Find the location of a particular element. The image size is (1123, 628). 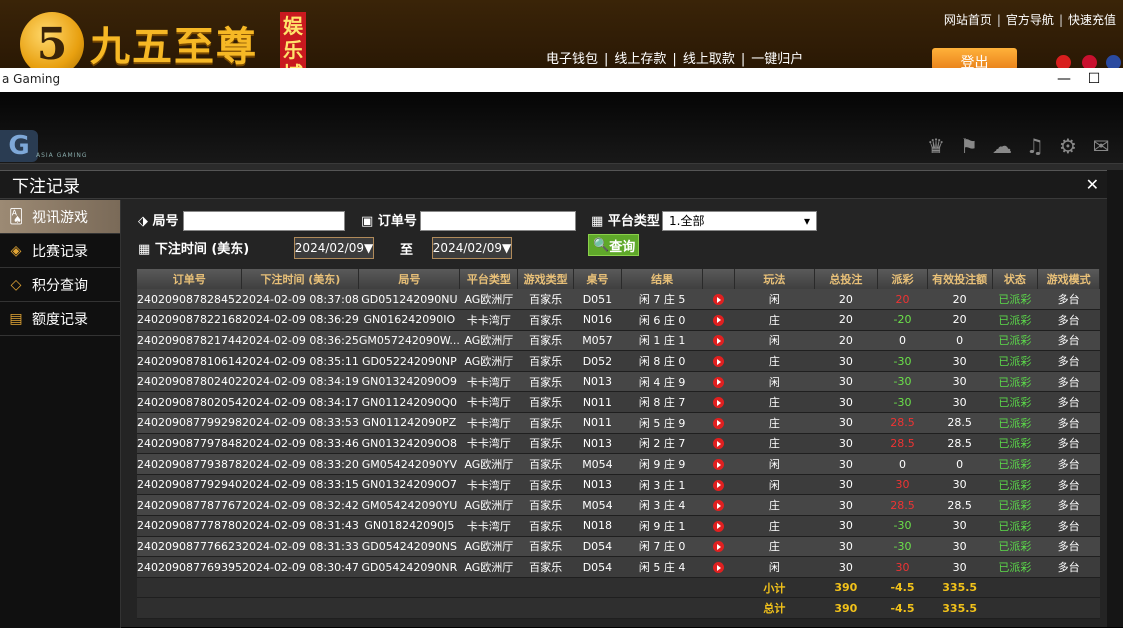

link-consolidate: 一键归户 is located at coordinates (777, 59).